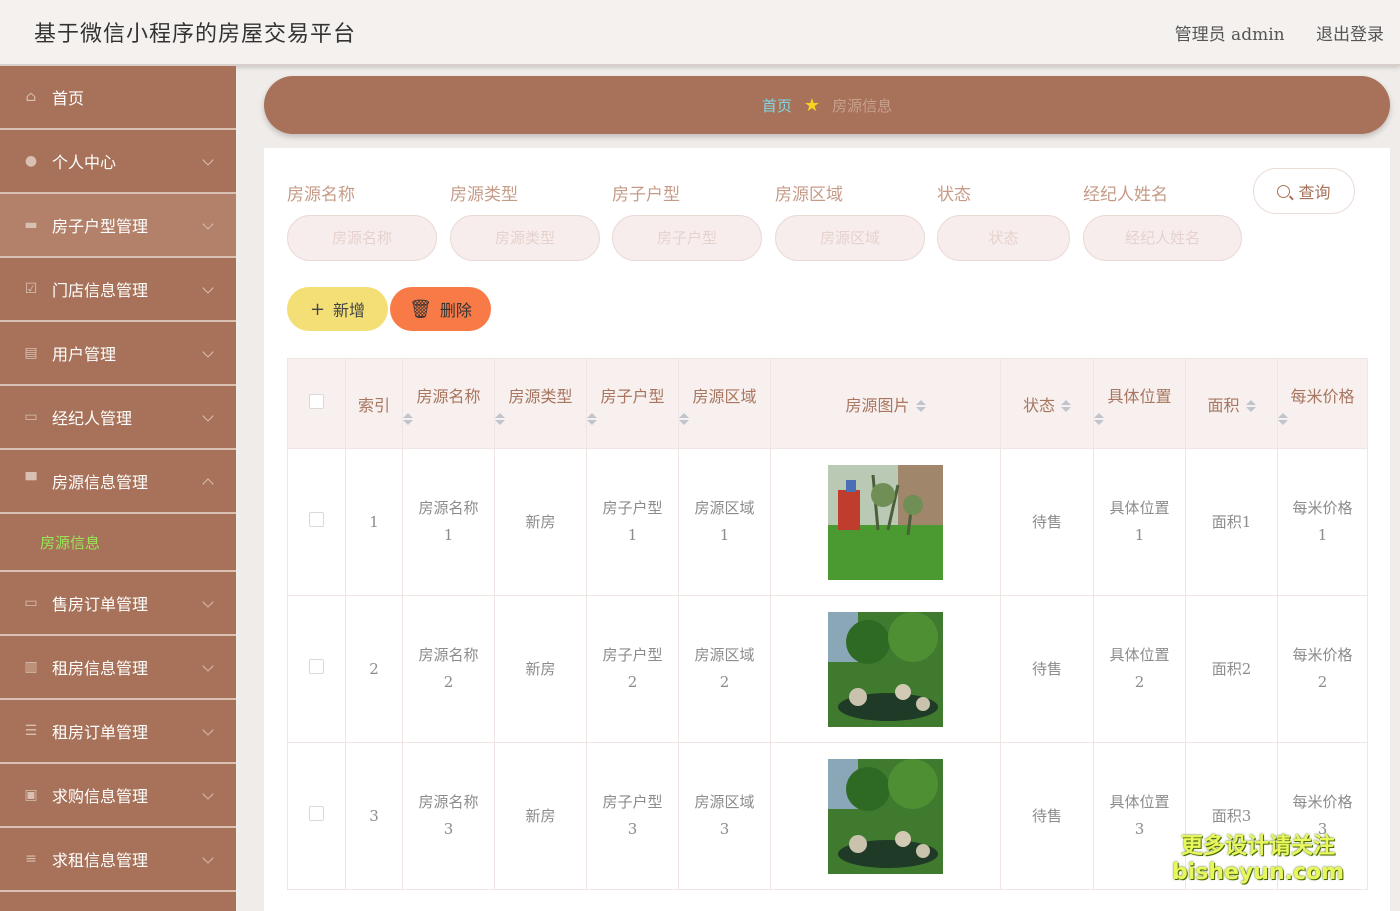  I want to click on sidebar-item-store-info: ☑ 门店信息管理, so click(118, 290).